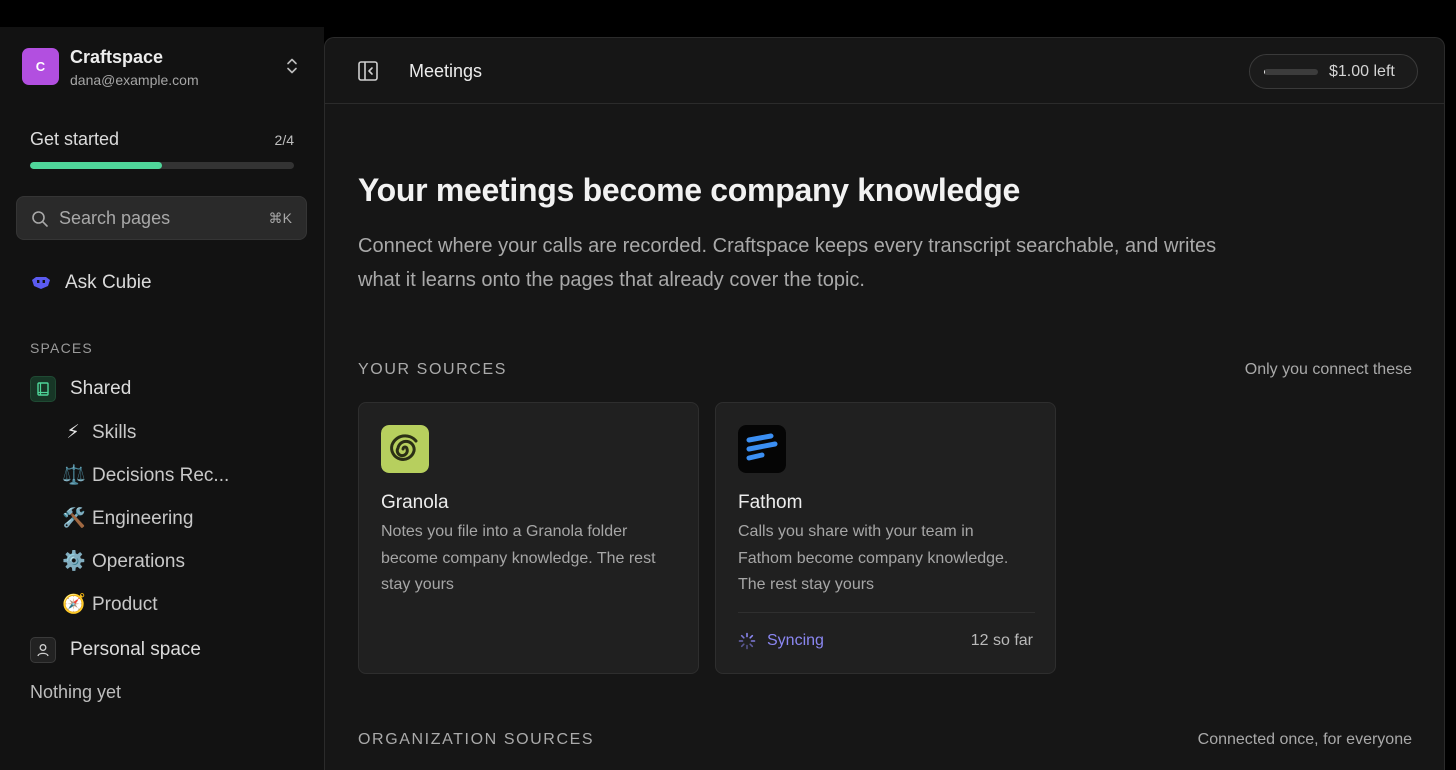 The width and height of the screenshot is (1456, 770). I want to click on progress-bar-fill, so click(96, 165).